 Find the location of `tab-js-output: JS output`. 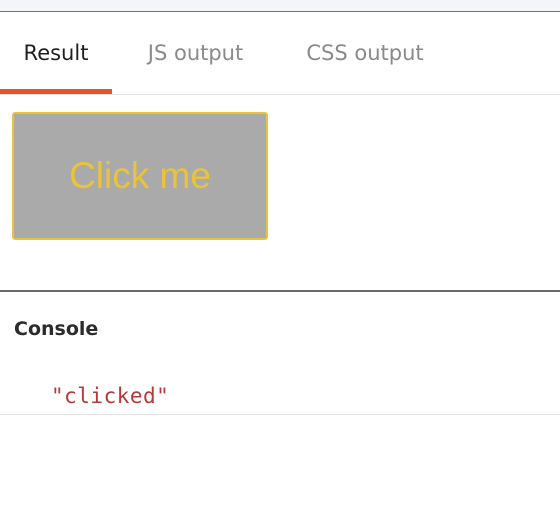

tab-js-output: JS output is located at coordinates (195, 53).